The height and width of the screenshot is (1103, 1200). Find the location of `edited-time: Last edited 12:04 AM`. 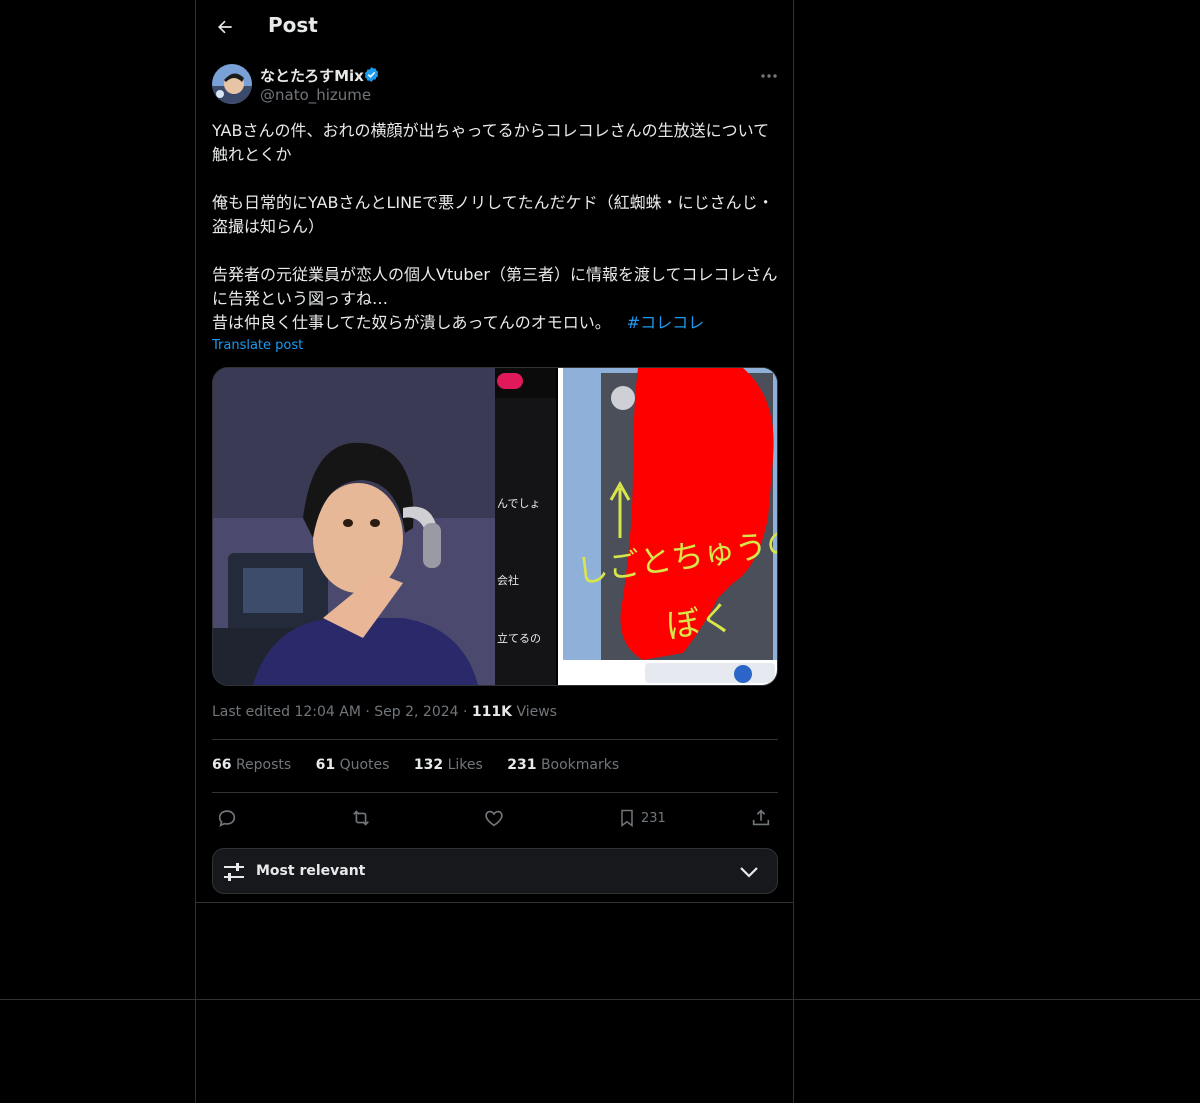

edited-time: Last edited 12:04 AM is located at coordinates (286, 712).